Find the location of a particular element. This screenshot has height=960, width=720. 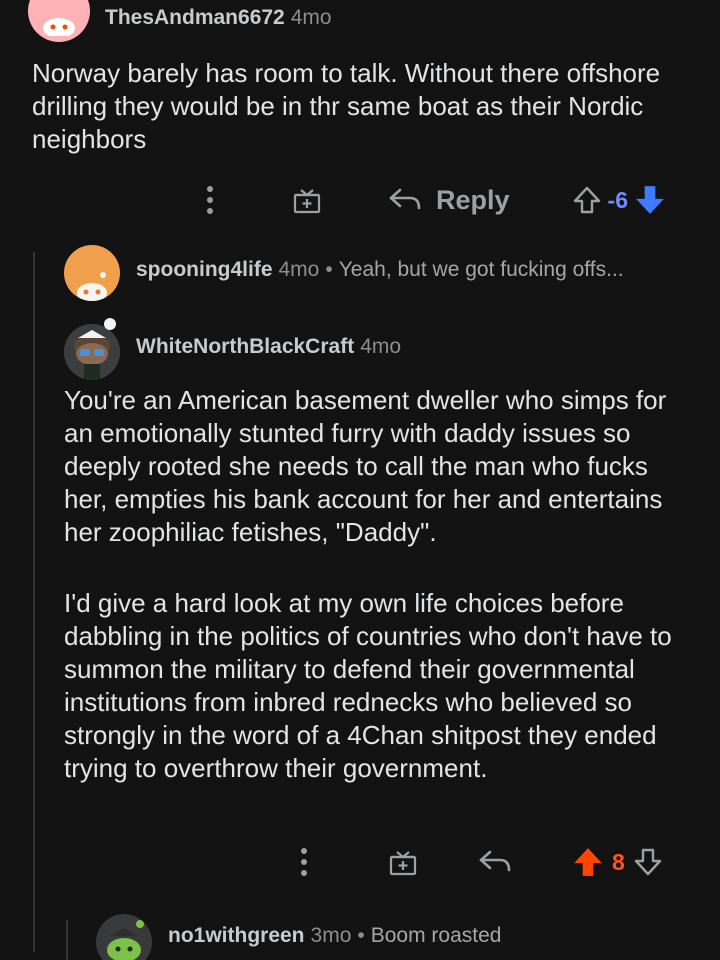

comment-actions: 8 is located at coordinates (478, 862).